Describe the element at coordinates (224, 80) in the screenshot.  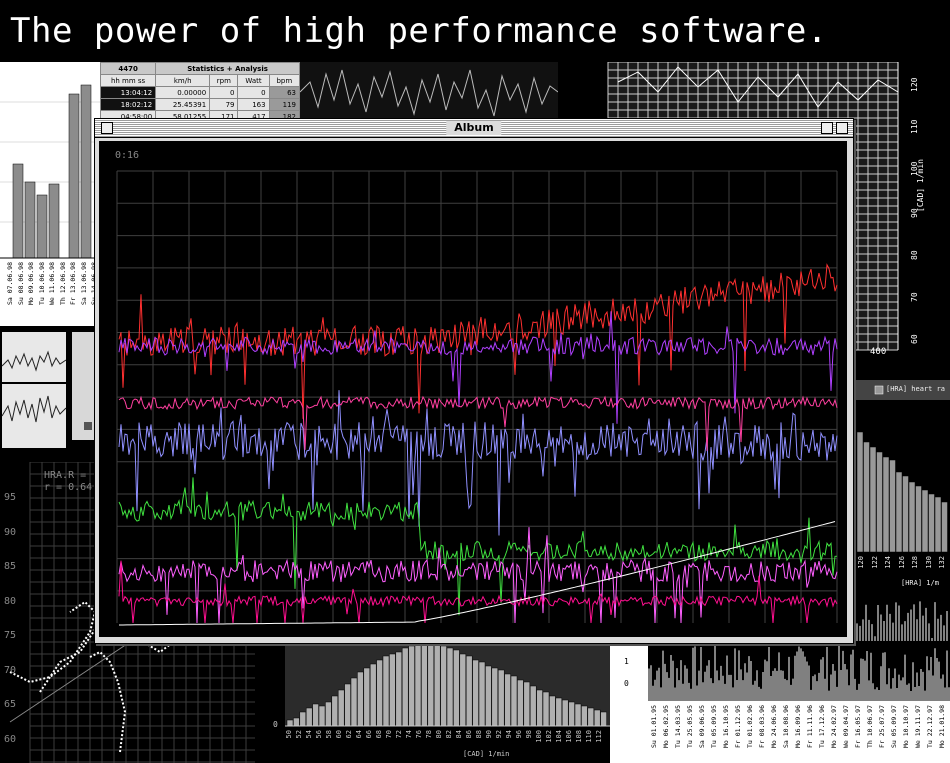
I see `stats-header: rpm` at that location.